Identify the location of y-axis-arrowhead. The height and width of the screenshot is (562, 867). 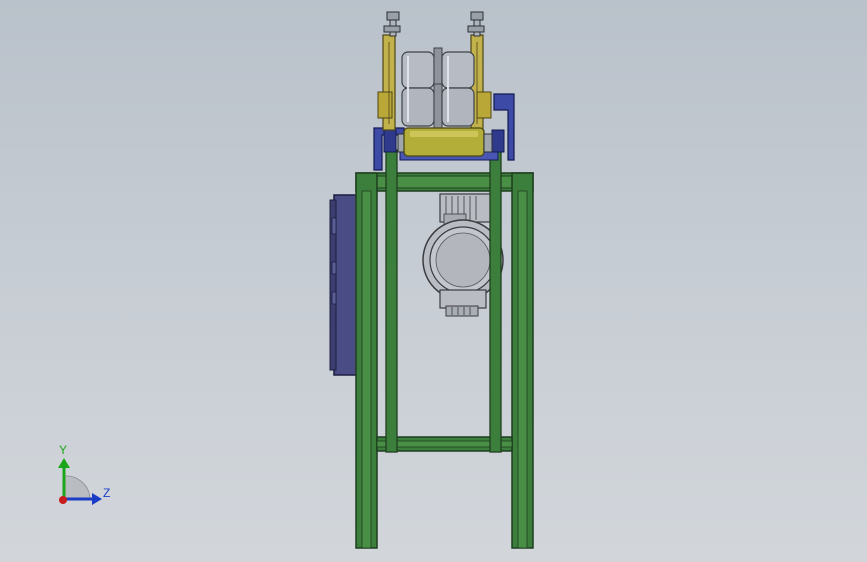
(64, 463).